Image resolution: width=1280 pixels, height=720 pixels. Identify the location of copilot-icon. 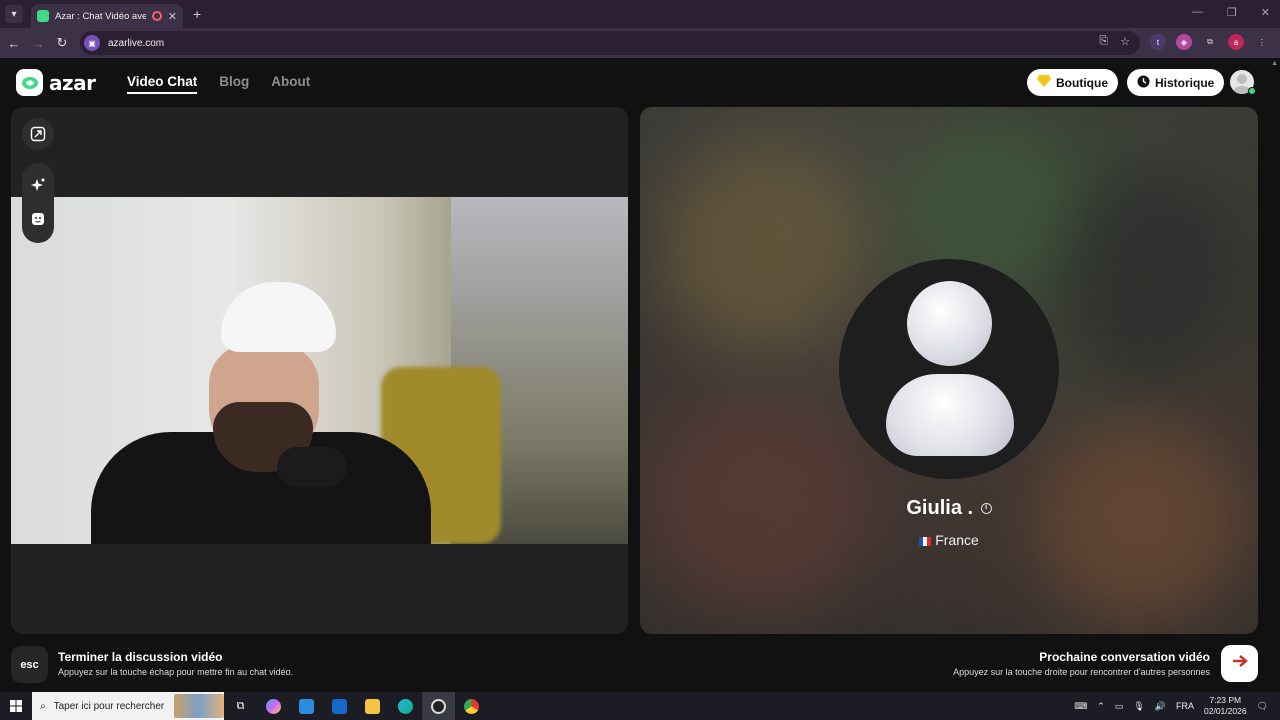
(273, 706).